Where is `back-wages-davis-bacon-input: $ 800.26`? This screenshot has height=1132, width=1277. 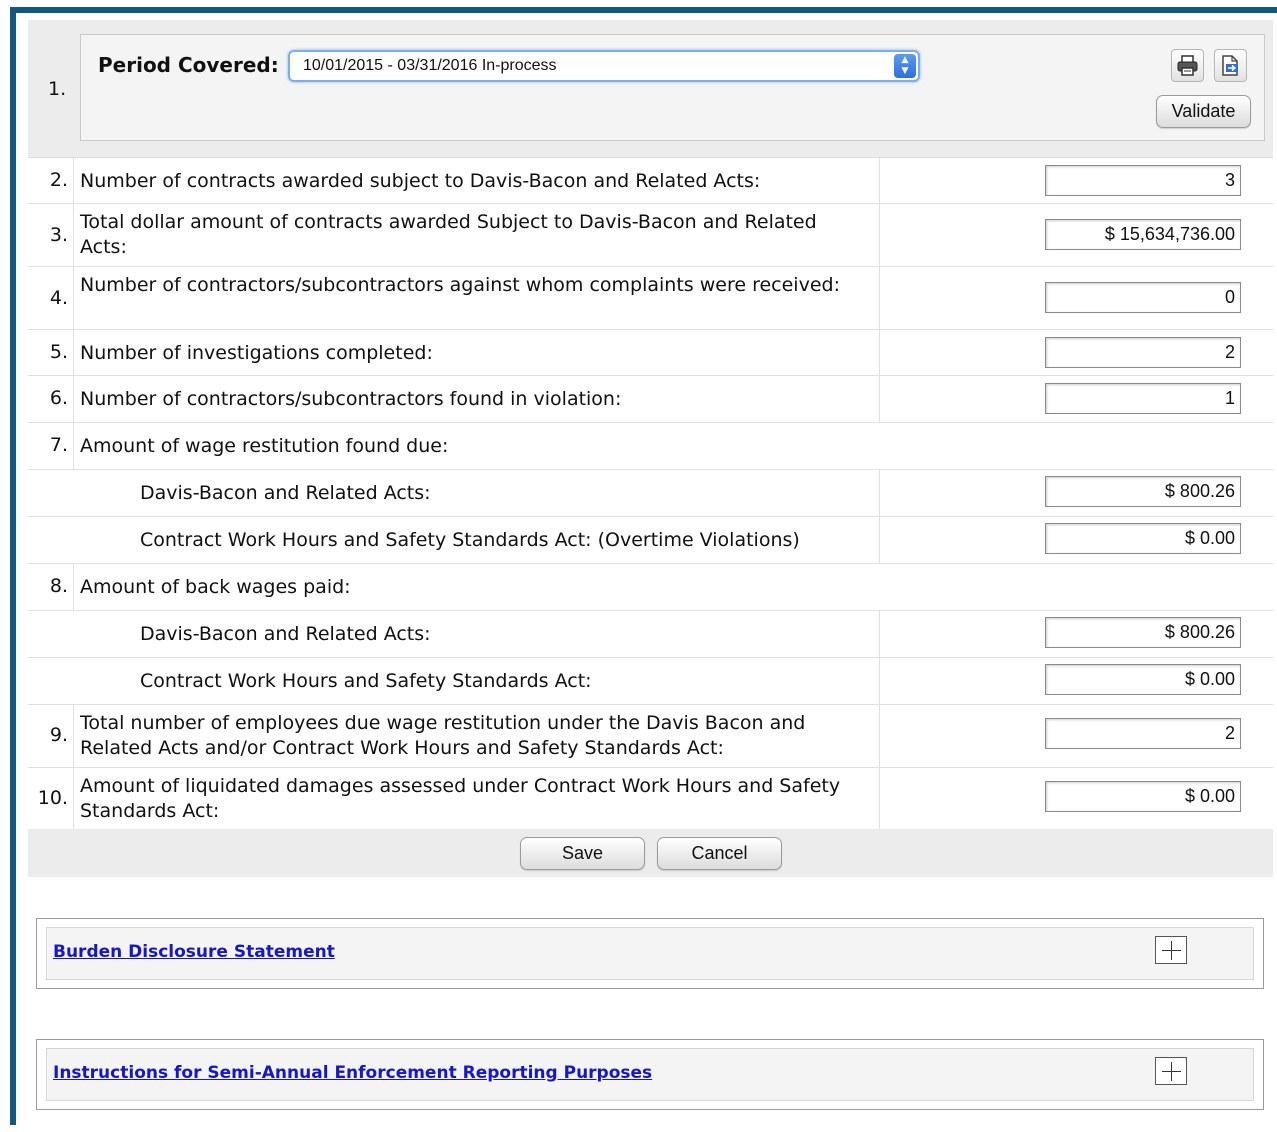
back-wages-davis-bacon-input: $ 800.26 is located at coordinates (1143, 632).